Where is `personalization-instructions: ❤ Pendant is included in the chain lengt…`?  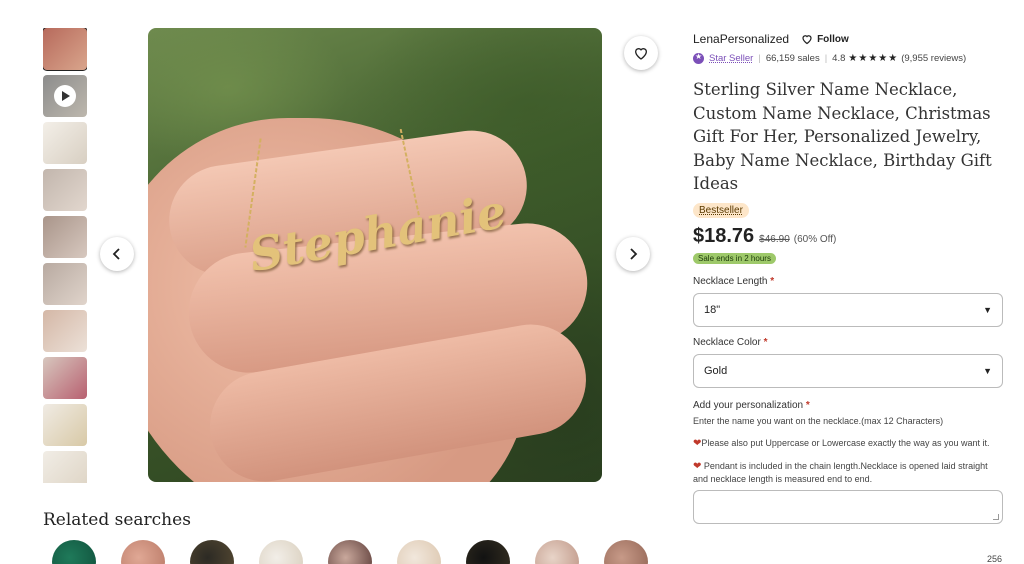 personalization-instructions: ❤ Pendant is included in the chain lengt… is located at coordinates (840, 472).